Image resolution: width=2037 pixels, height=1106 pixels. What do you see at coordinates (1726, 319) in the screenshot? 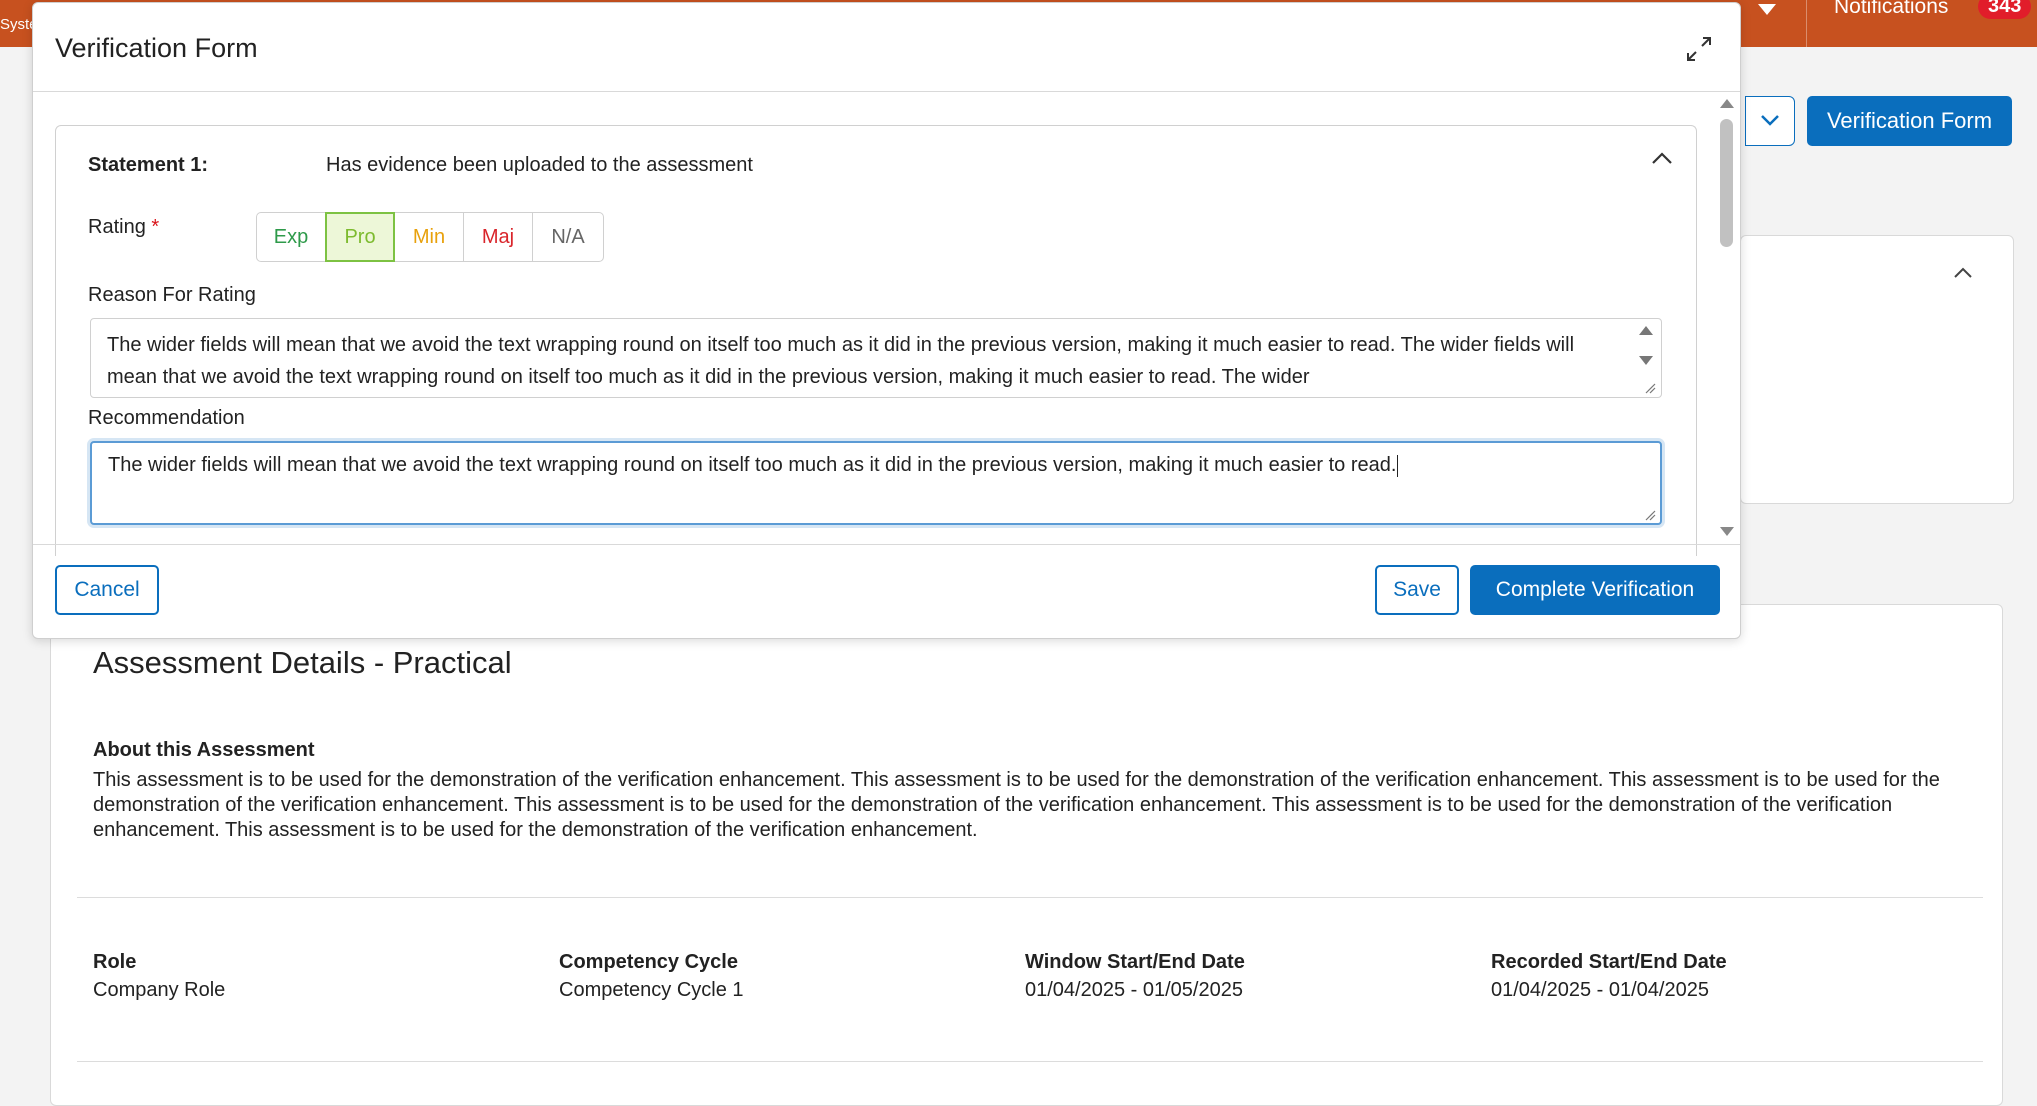
I see `modal-scrollbar` at bounding box center [1726, 319].